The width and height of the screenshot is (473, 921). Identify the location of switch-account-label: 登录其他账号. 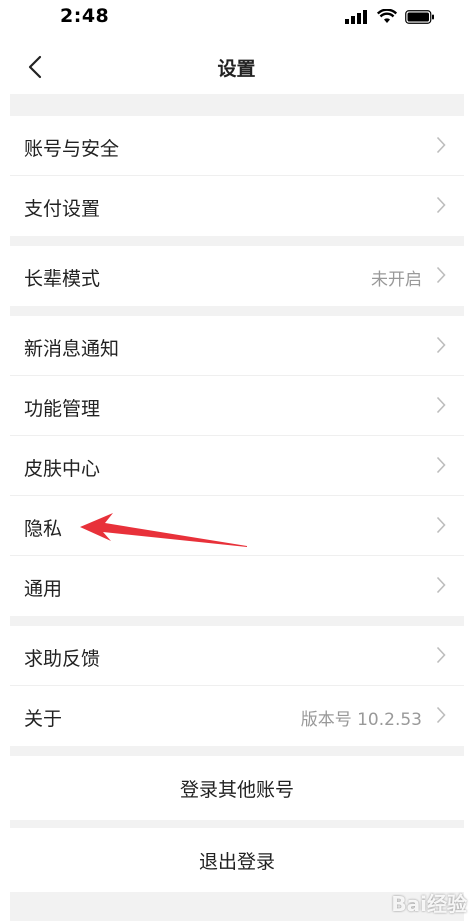
(236, 789).